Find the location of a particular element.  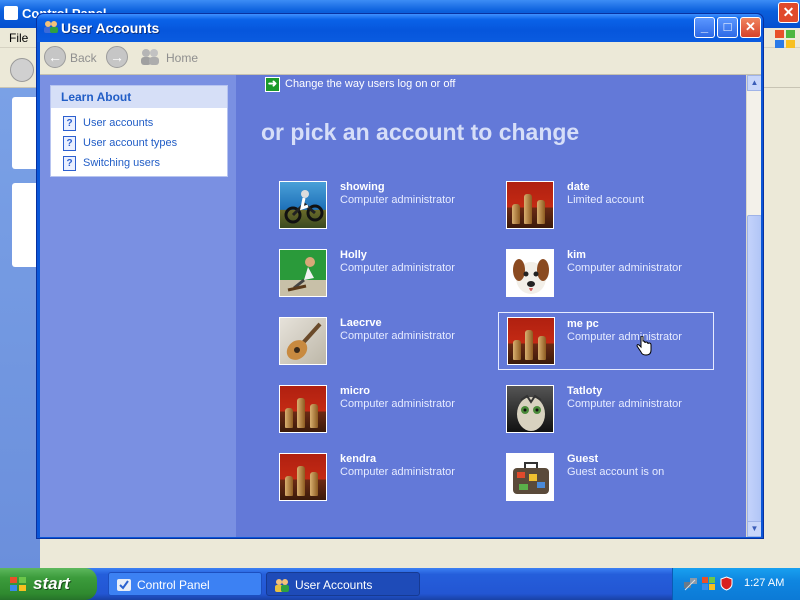

account-tile-tatloty: Tatloty Computer administrator is located at coordinates (614, 414).